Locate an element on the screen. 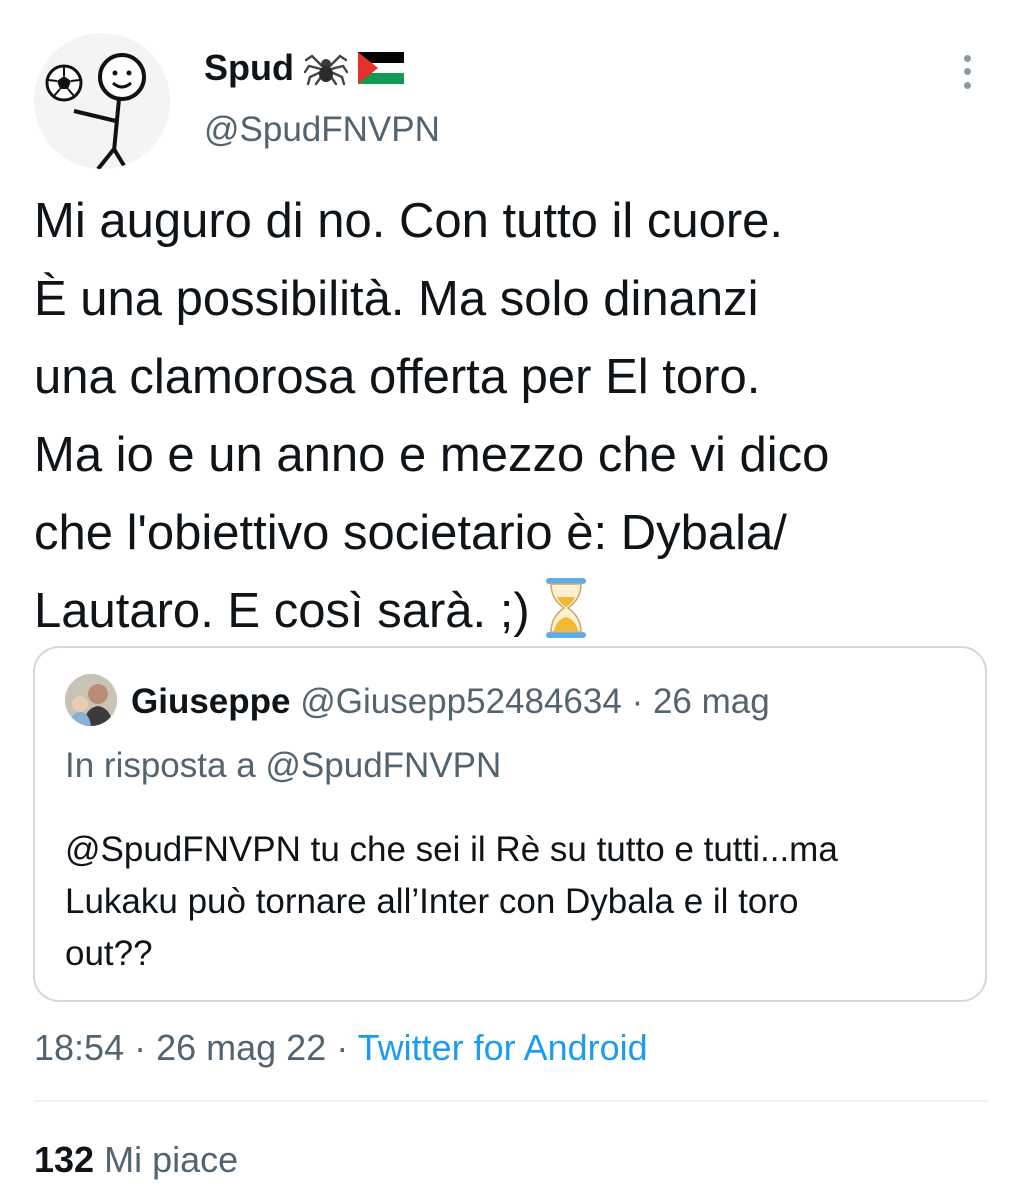 The width and height of the screenshot is (1020, 1200). hourglass-emoji-icon is located at coordinates (565, 608).